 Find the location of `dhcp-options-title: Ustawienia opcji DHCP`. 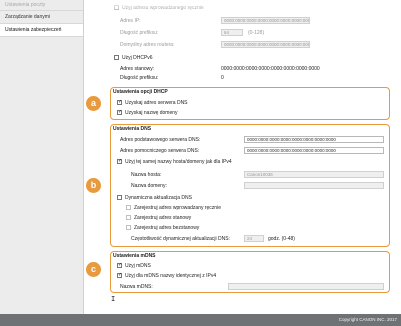

dhcp-options-title: Ustawienia opcji DHCP is located at coordinates (140, 92).